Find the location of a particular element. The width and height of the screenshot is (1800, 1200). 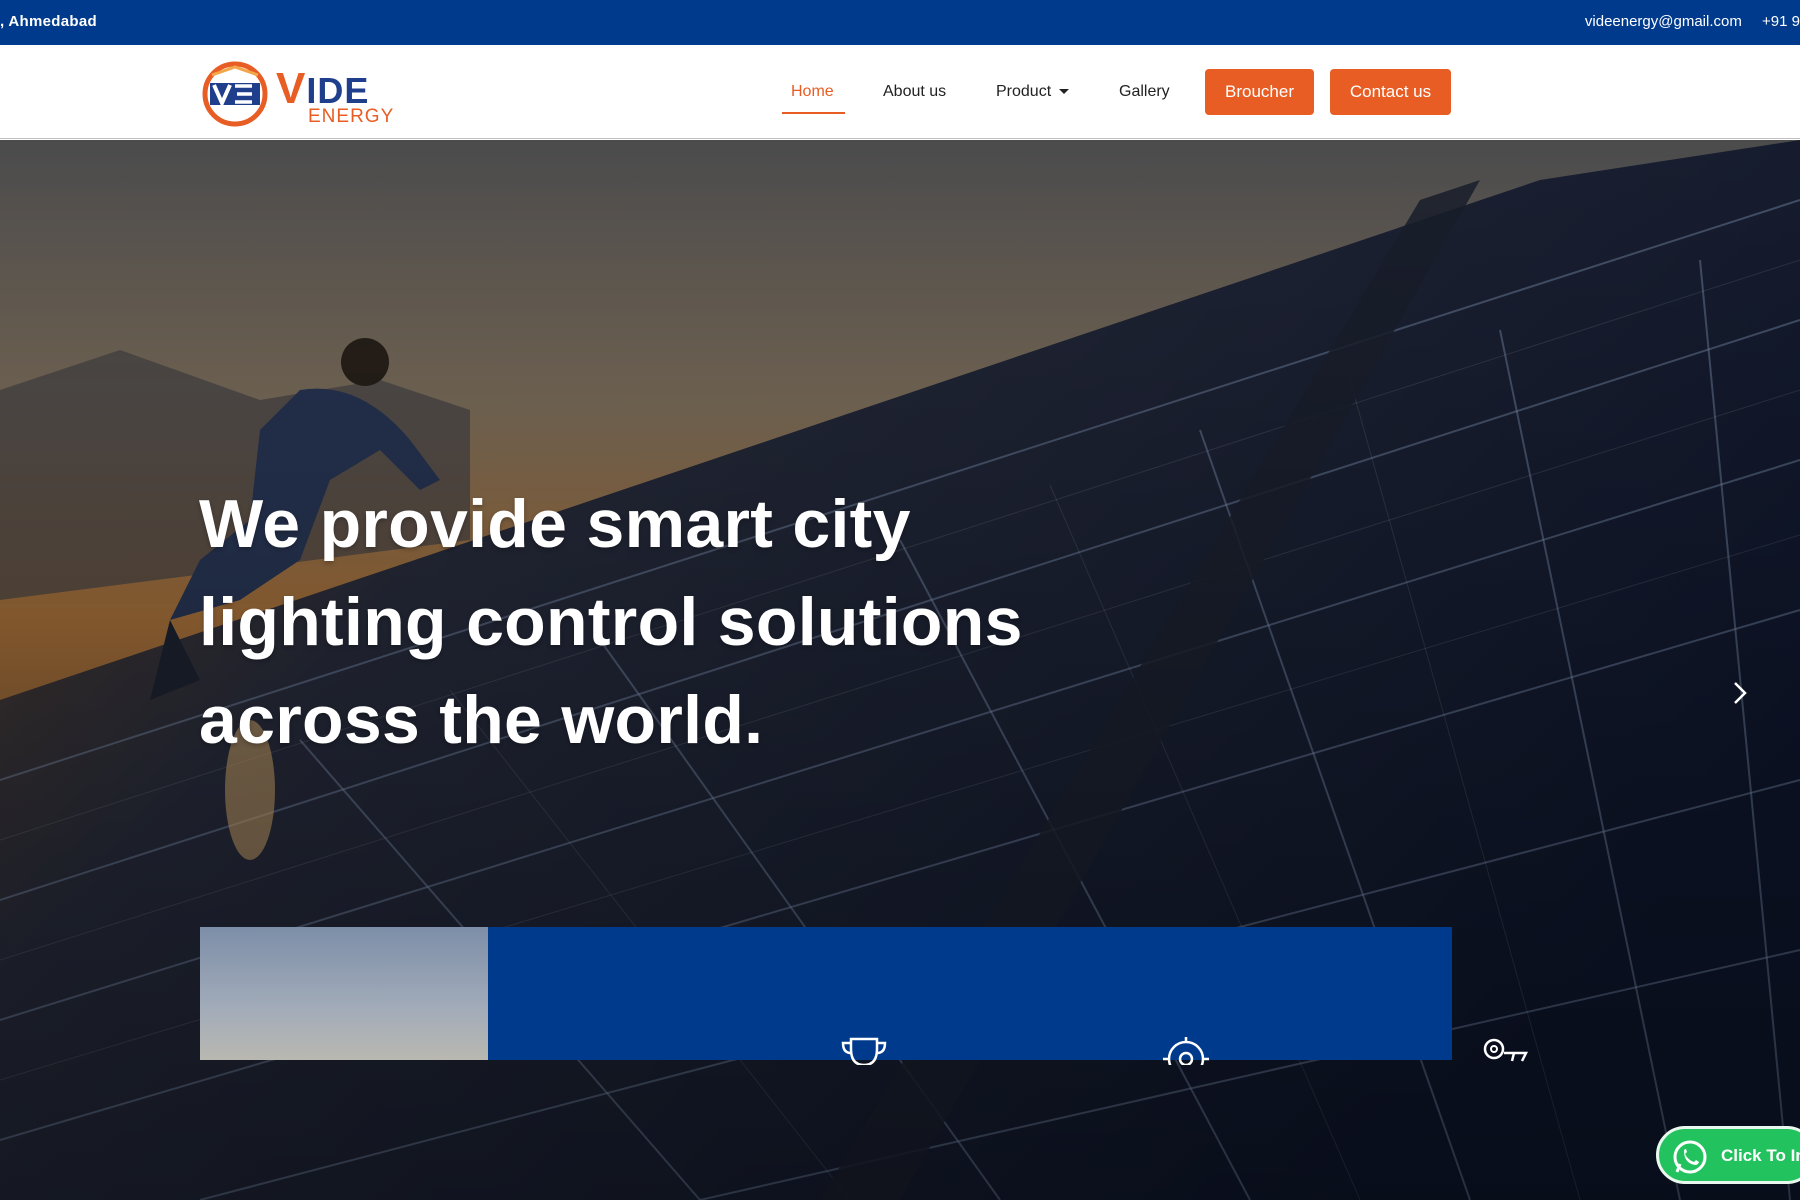

key-icon is located at coordinates (1506, 1050).